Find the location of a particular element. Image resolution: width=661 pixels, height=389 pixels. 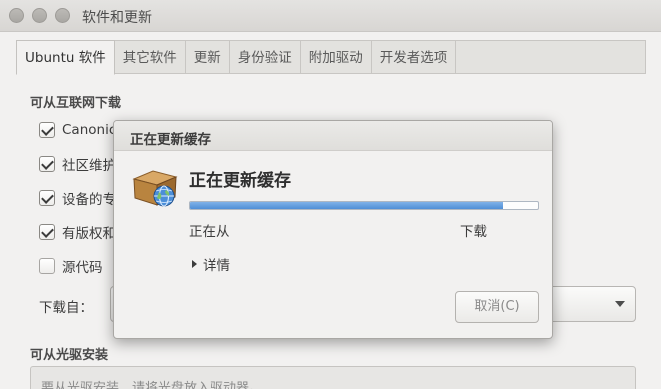

window-titlebar: 软件和更新 is located at coordinates (330, 16).